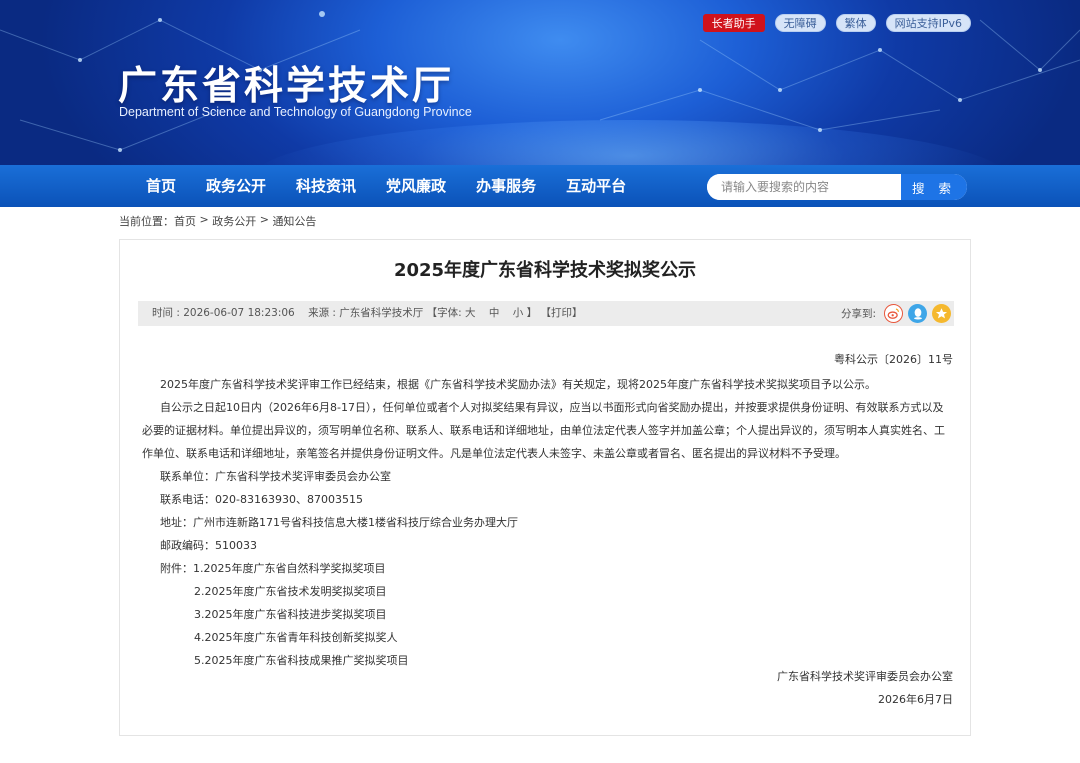 This screenshot has width=1080, height=763. I want to click on top-links: 长者助手 无障碍 繁体 网站支持IPv6, so click(836, 23).